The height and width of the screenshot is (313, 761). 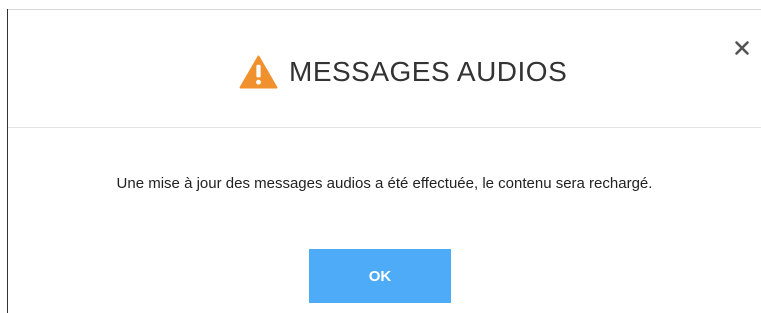 I want to click on ok-button: OK, so click(x=380, y=276).